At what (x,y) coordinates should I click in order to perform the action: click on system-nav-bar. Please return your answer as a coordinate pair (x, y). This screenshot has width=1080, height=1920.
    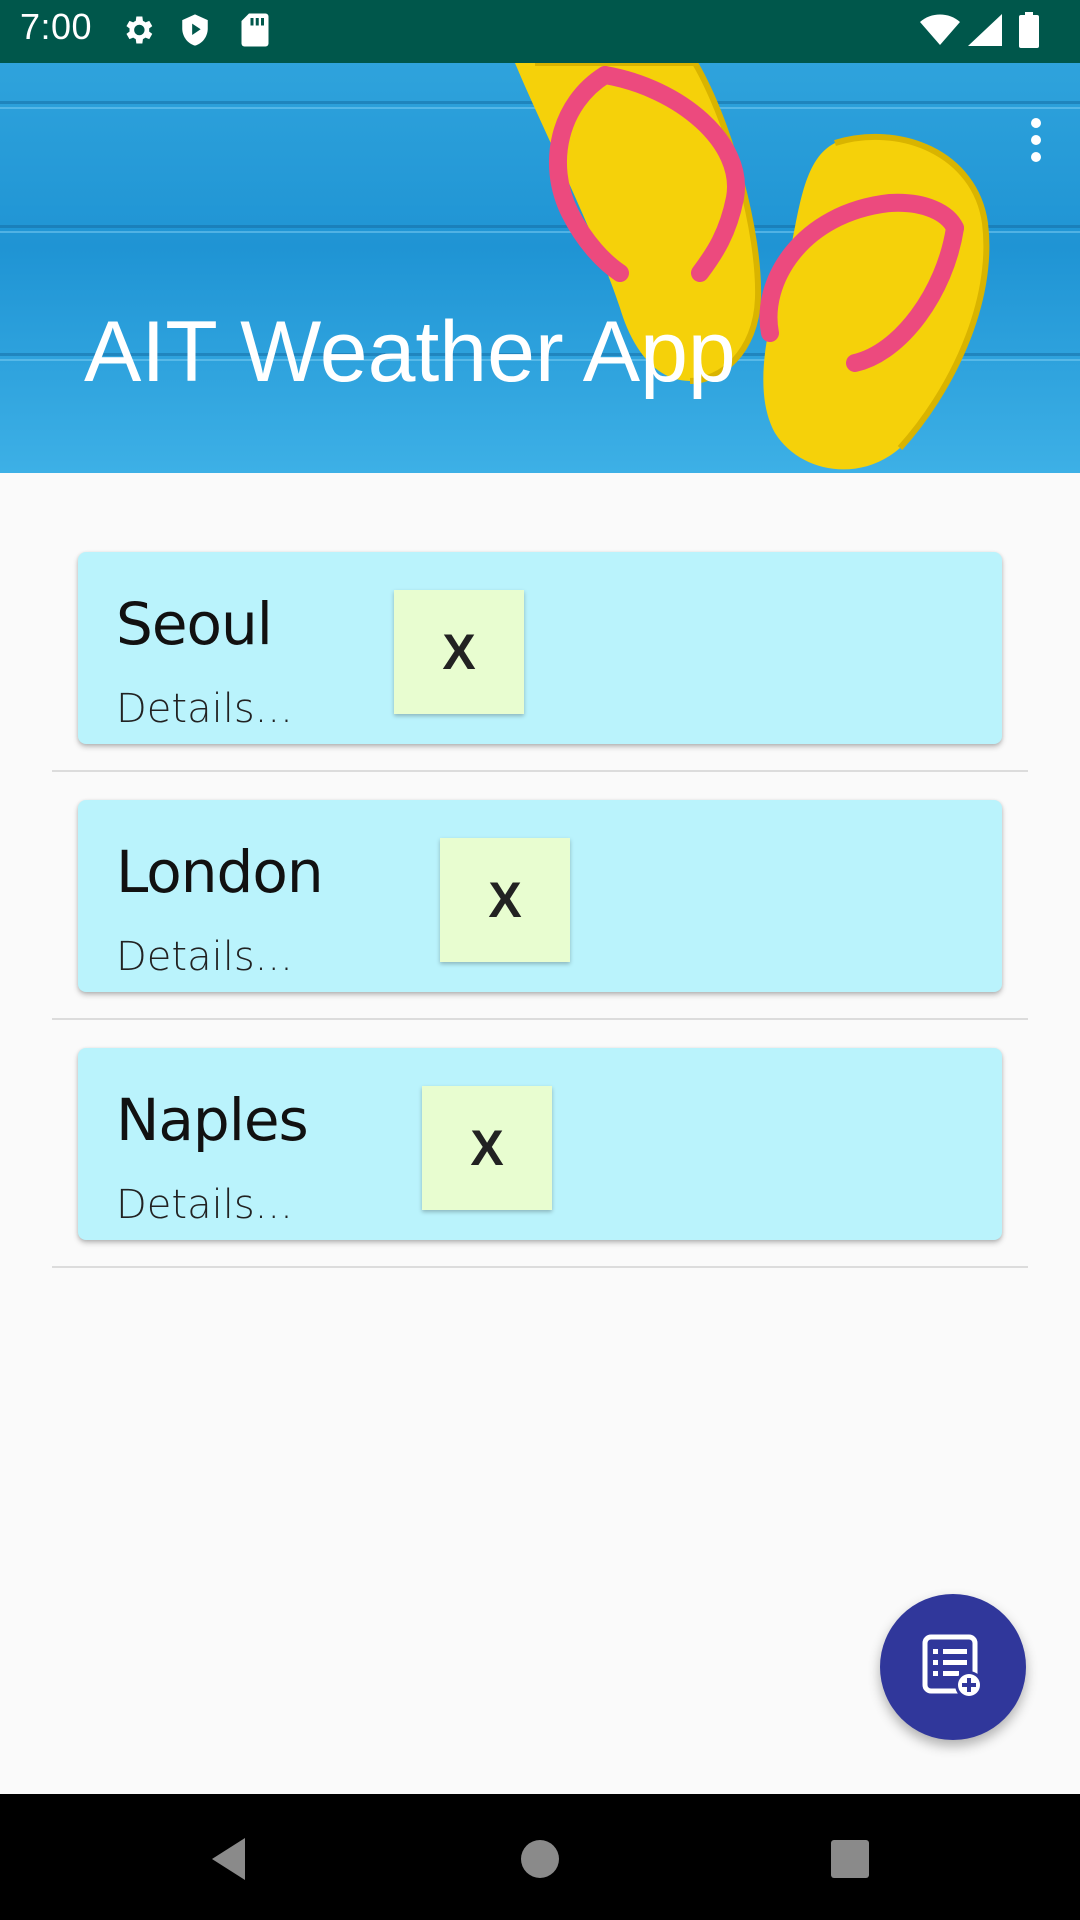
    Looking at the image, I should click on (540, 1857).